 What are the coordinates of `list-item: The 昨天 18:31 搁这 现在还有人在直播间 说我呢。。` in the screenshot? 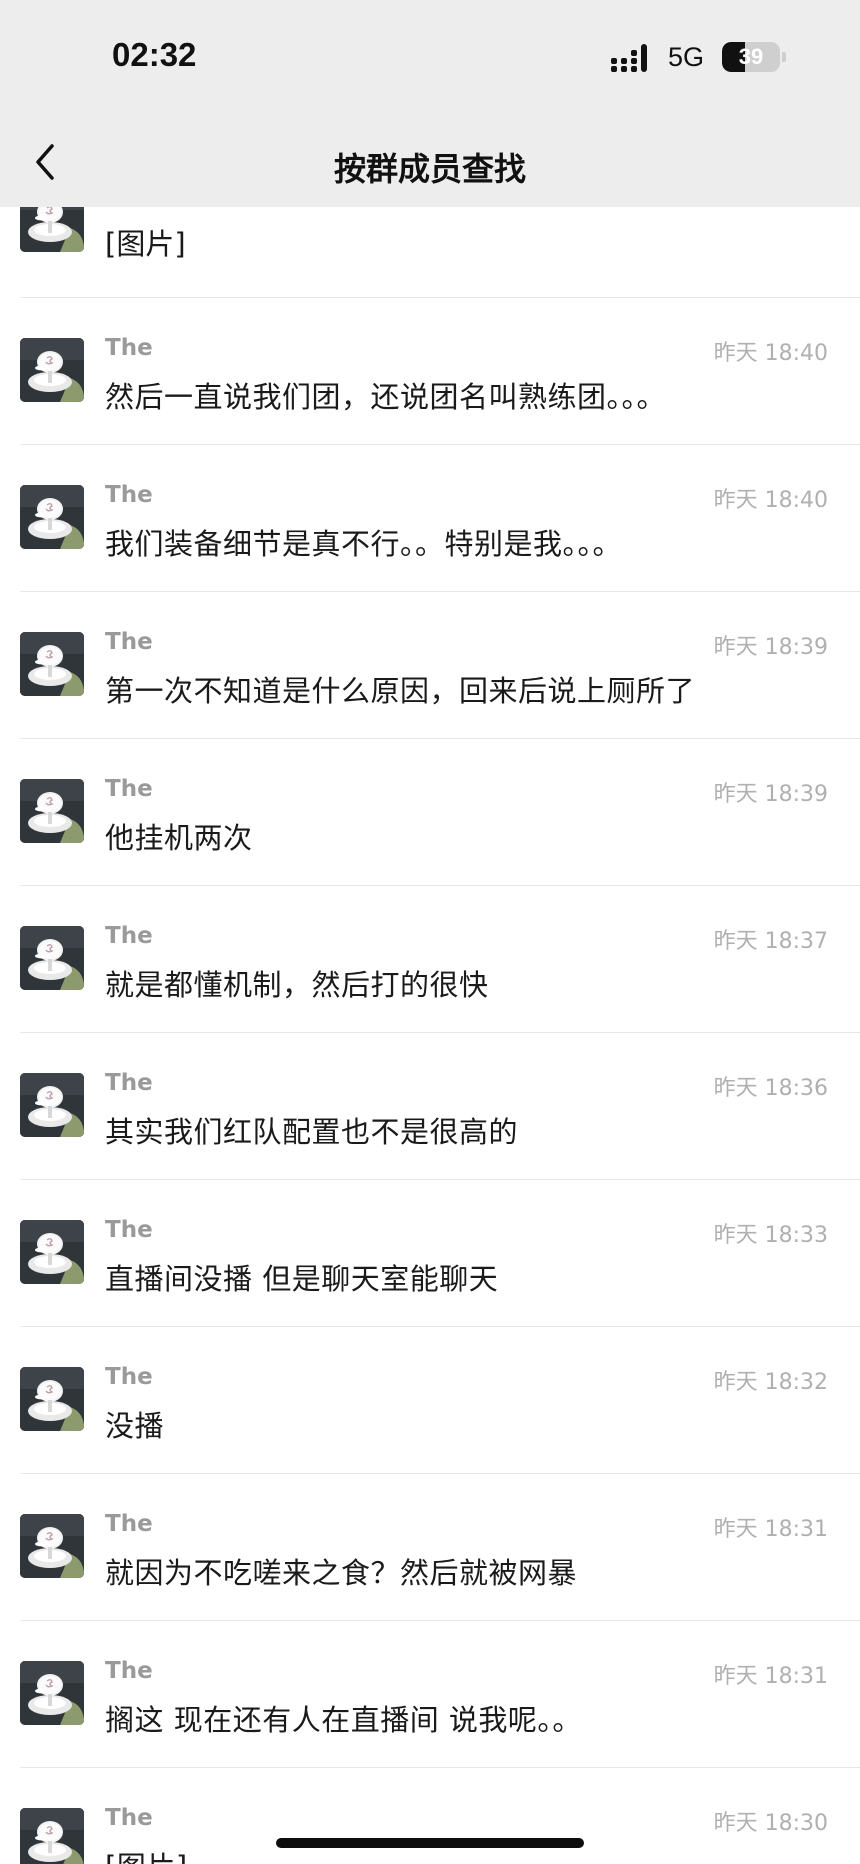 It's located at (430, 1694).